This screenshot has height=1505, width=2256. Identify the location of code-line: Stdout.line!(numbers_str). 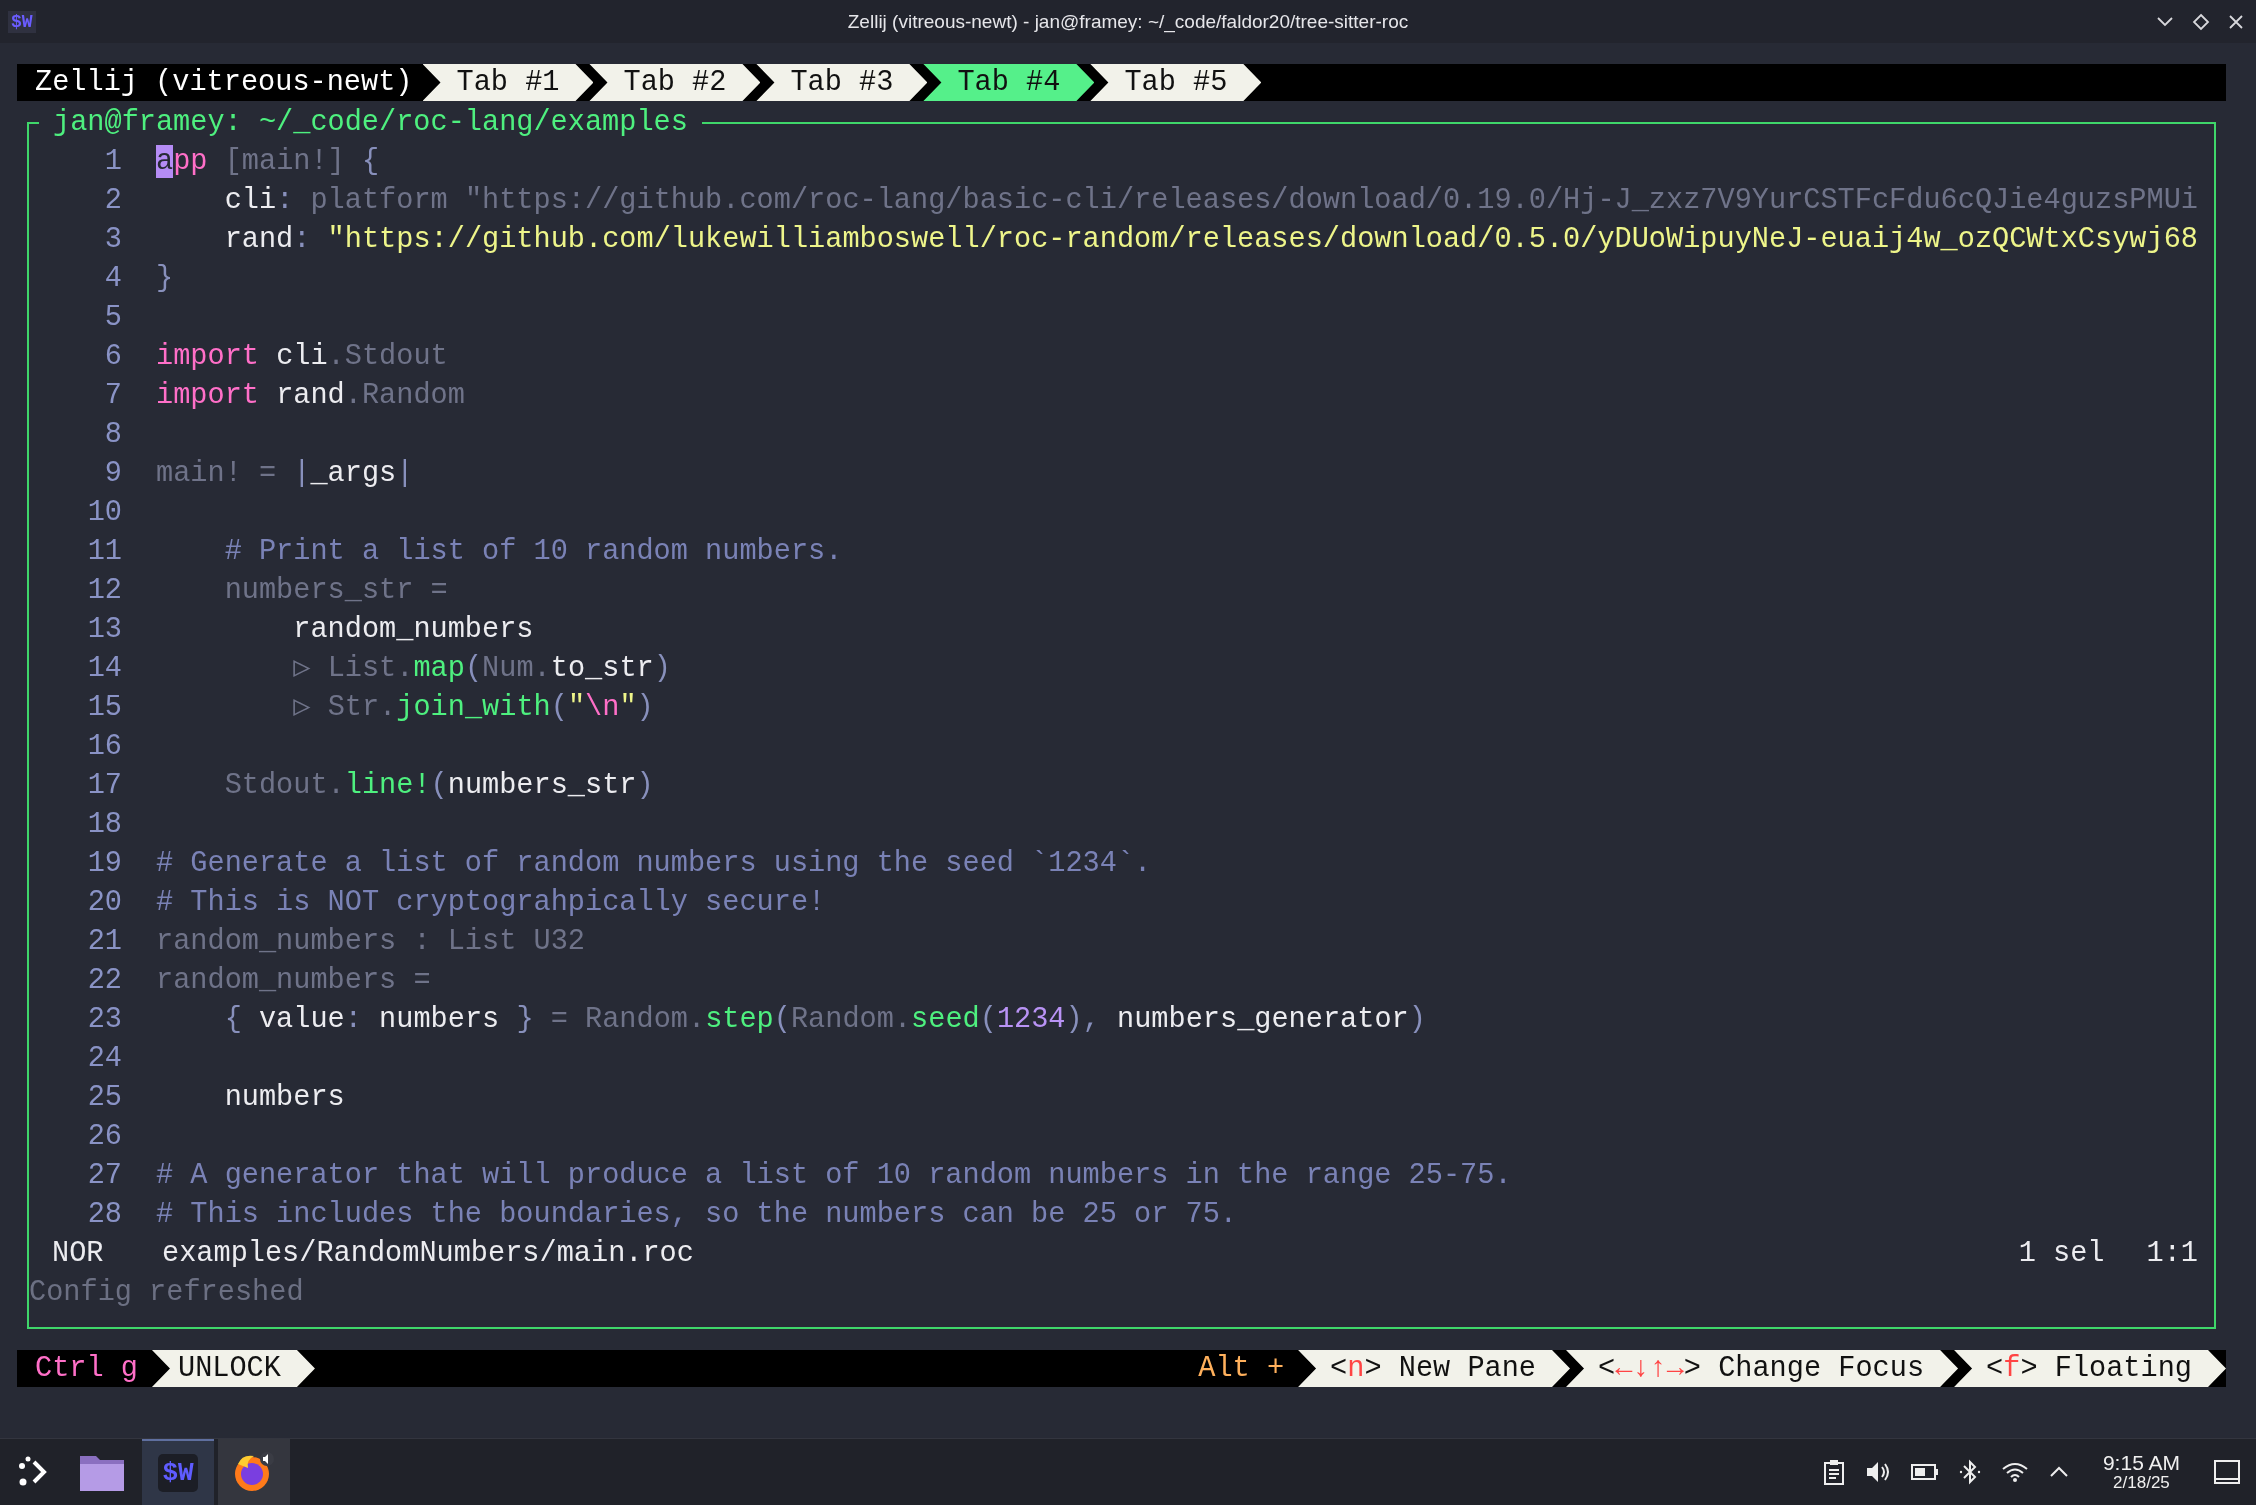
(438, 786).